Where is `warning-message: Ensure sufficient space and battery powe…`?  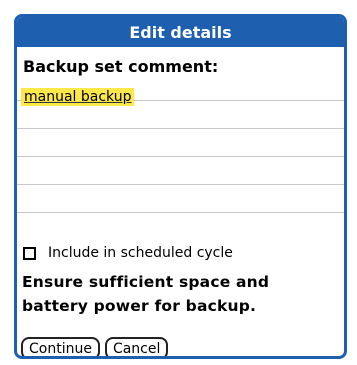 warning-message: Ensure sufficient space and battery powe… is located at coordinates (182, 294).